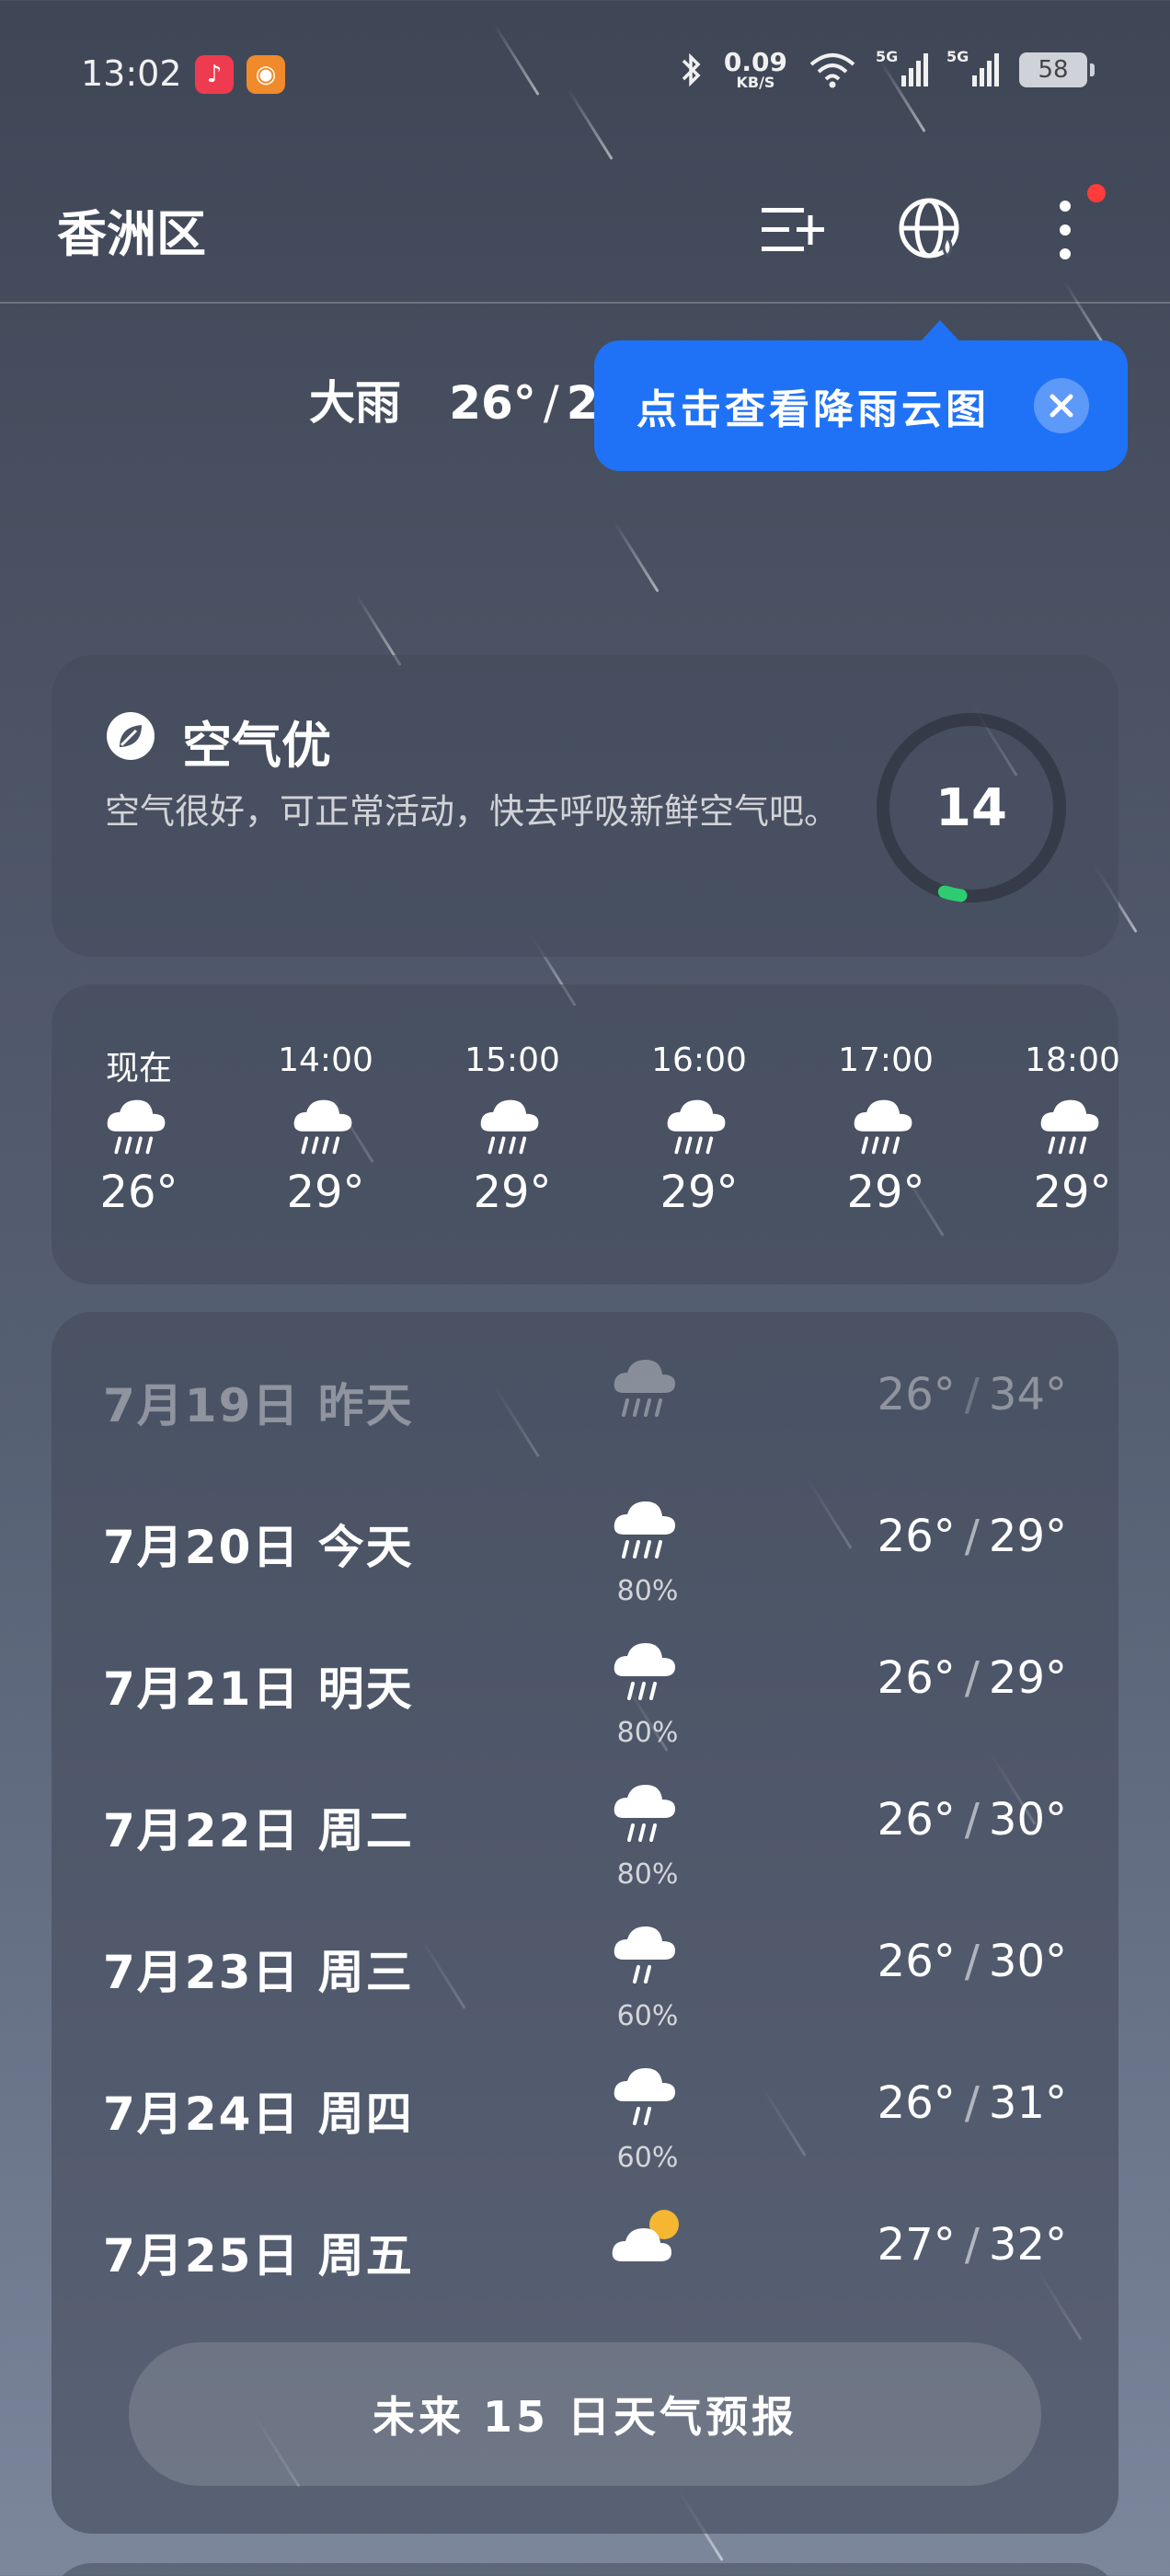 The image size is (1170, 2576). What do you see at coordinates (832, 70) in the screenshot?
I see `wifi-icon` at bounding box center [832, 70].